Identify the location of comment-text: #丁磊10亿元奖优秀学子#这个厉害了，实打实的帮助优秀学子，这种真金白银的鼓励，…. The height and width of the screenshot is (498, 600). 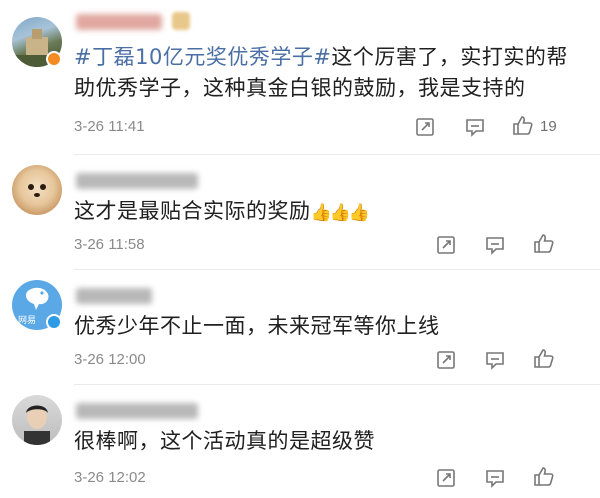
(324, 73).